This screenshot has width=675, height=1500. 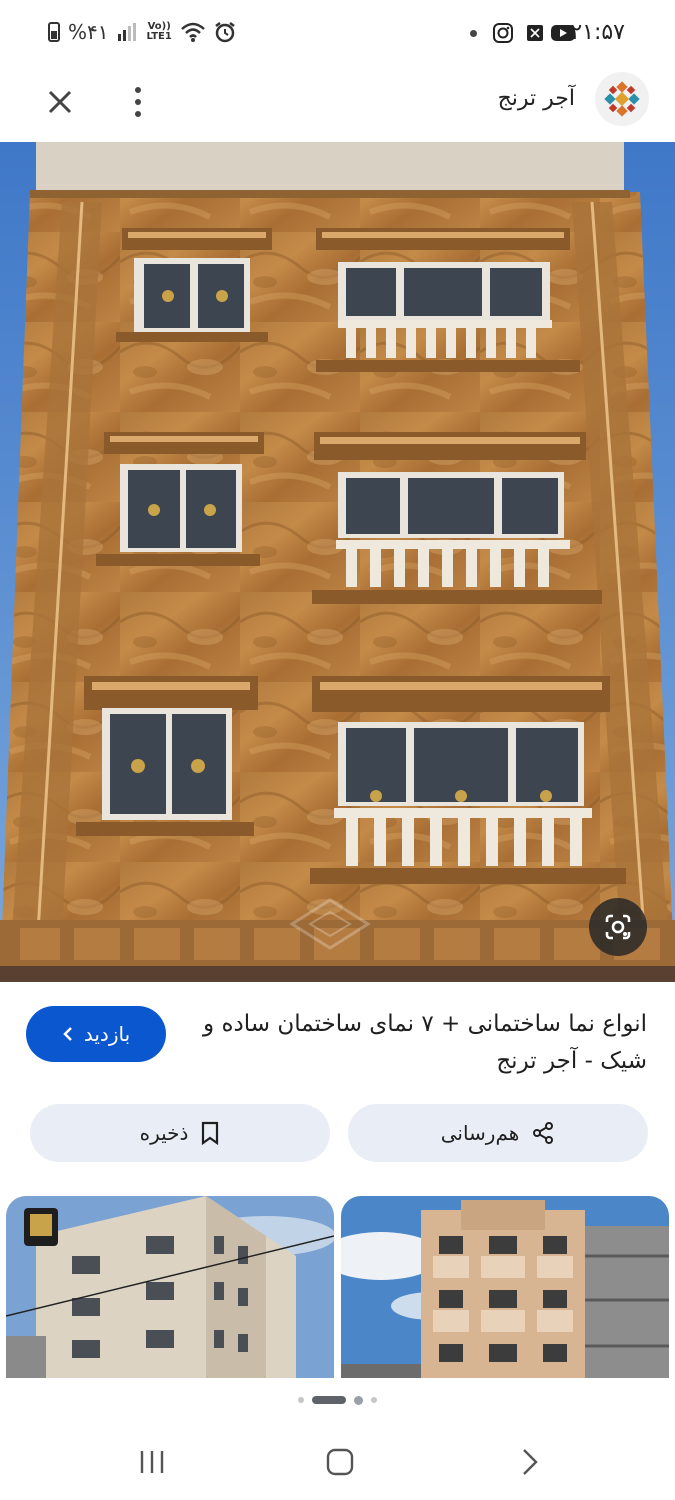 What do you see at coordinates (164, 1133) in the screenshot?
I see `save-label: ذخیره` at bounding box center [164, 1133].